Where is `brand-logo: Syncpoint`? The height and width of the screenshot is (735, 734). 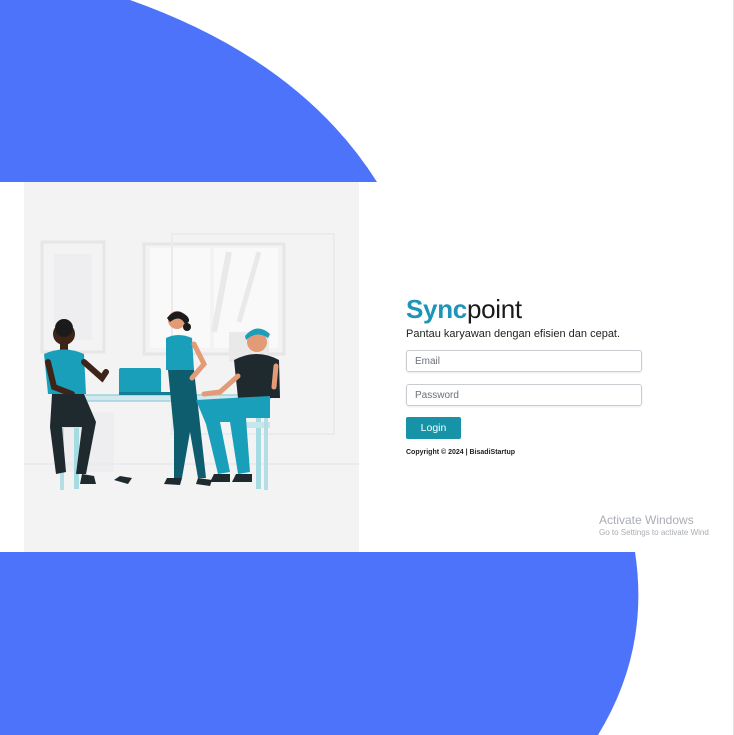 brand-logo: Syncpoint is located at coordinates (464, 309).